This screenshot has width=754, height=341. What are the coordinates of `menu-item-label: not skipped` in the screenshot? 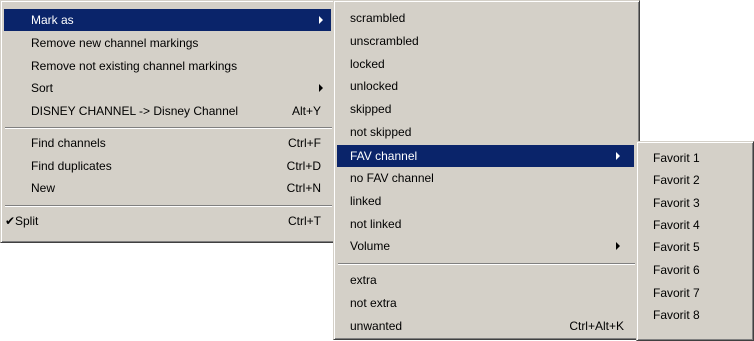 It's located at (381, 132).